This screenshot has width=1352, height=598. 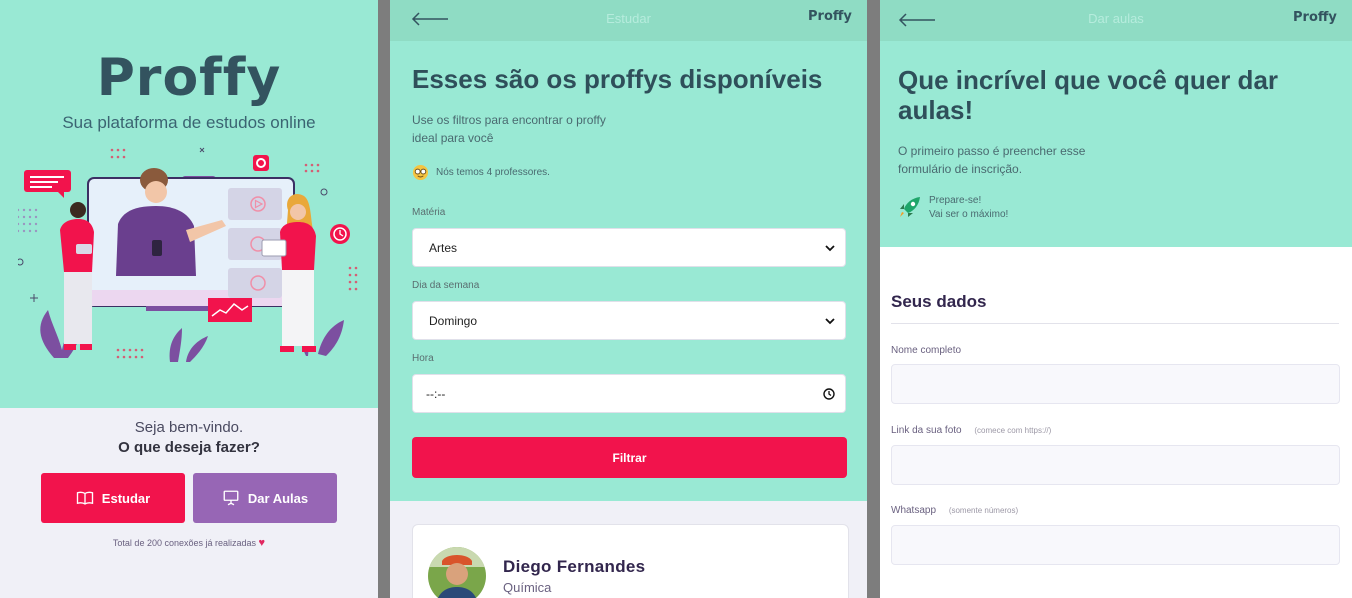 I want to click on heart-icon: ♥, so click(x=262, y=543).